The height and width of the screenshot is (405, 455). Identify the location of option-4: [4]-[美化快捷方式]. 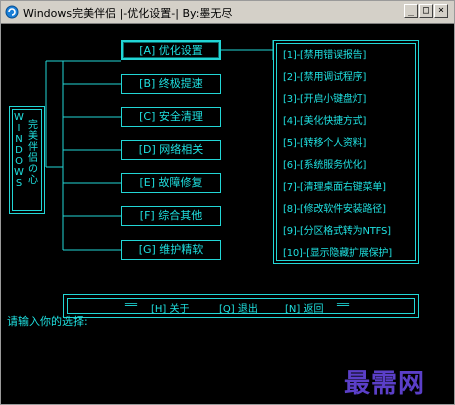
(324, 119).